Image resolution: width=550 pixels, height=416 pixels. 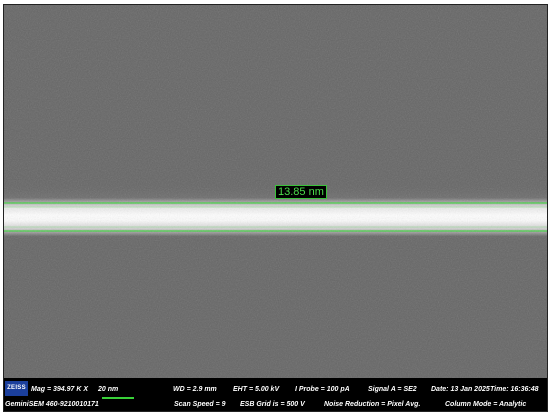 What do you see at coordinates (16, 388) in the screenshot?
I see `zeiss-logo: ZEISS` at bounding box center [16, 388].